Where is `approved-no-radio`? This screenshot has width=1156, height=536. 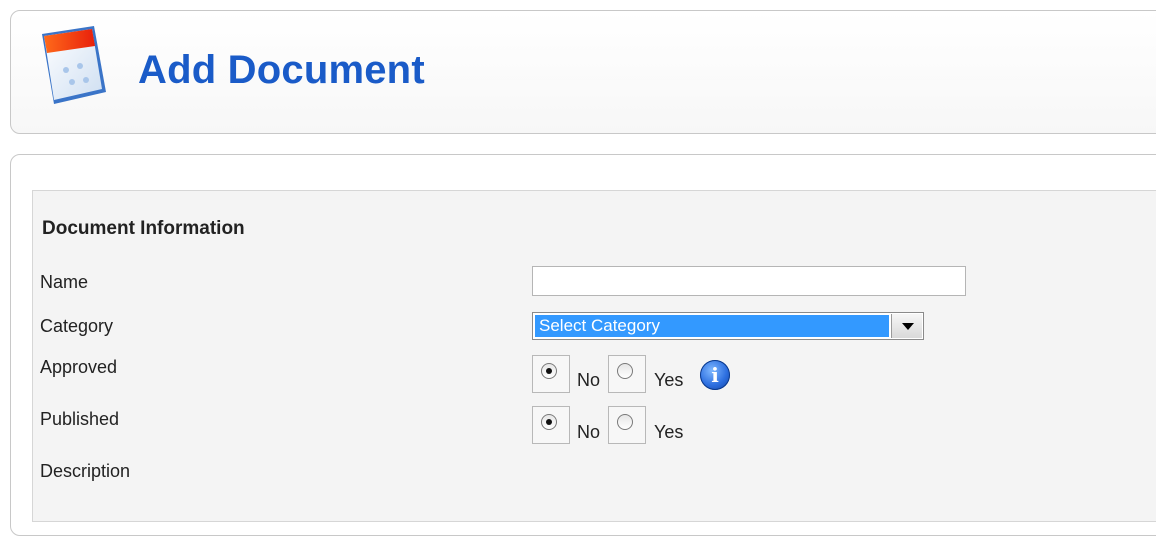 approved-no-radio is located at coordinates (551, 374).